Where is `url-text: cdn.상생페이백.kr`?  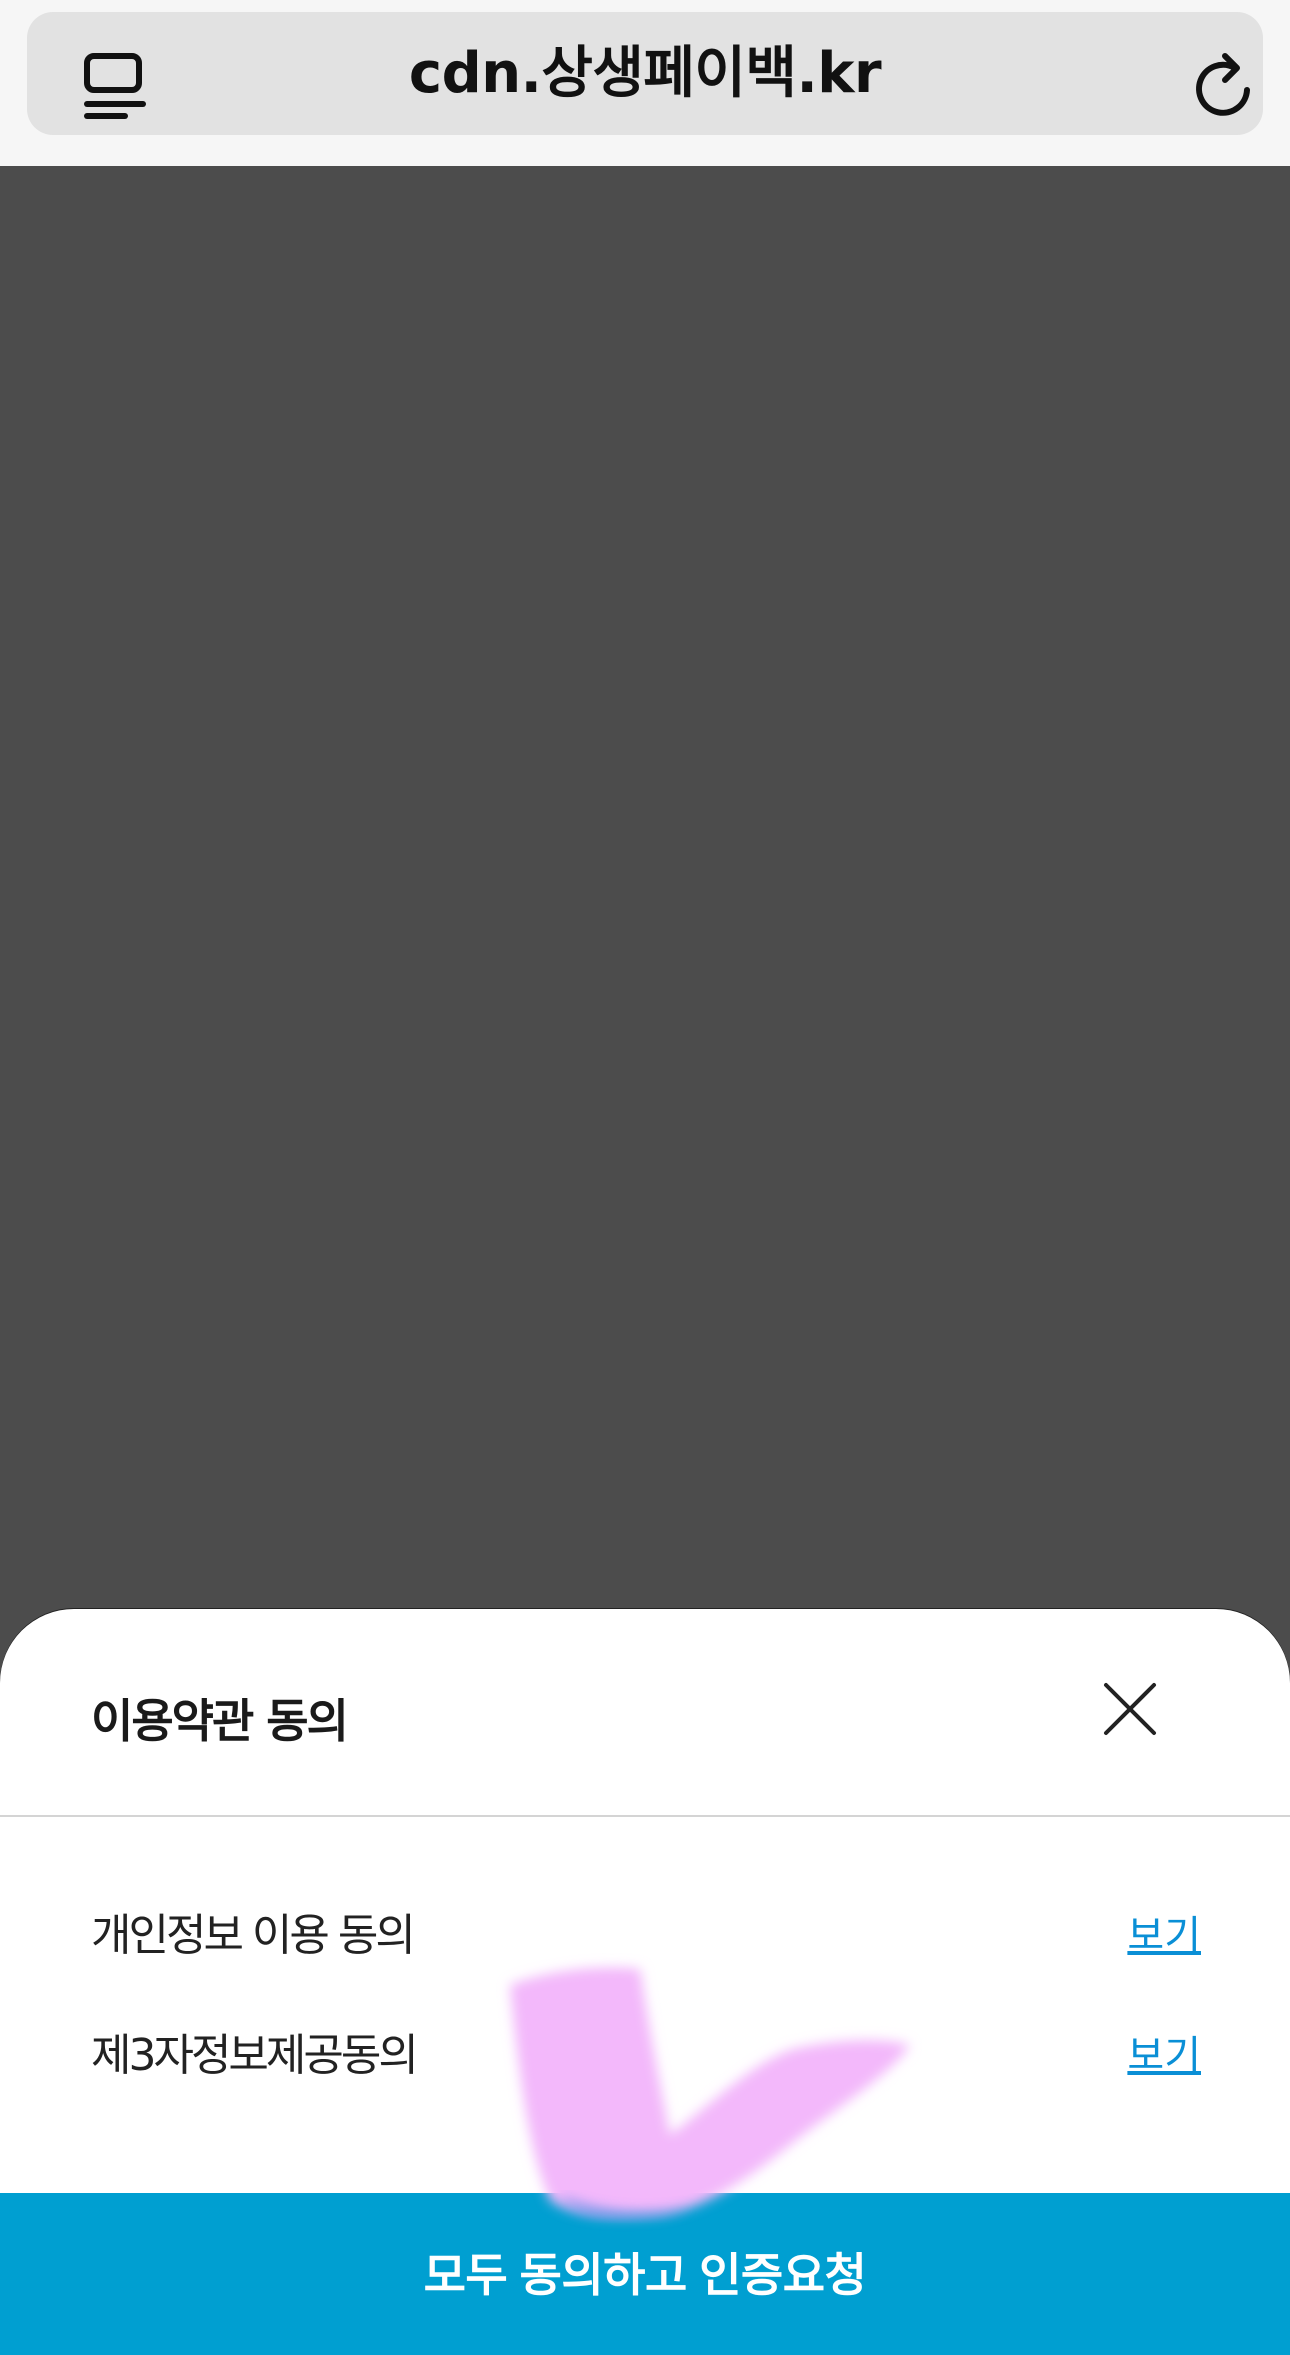
url-text: cdn.상생페이백.kr is located at coordinates (645, 73).